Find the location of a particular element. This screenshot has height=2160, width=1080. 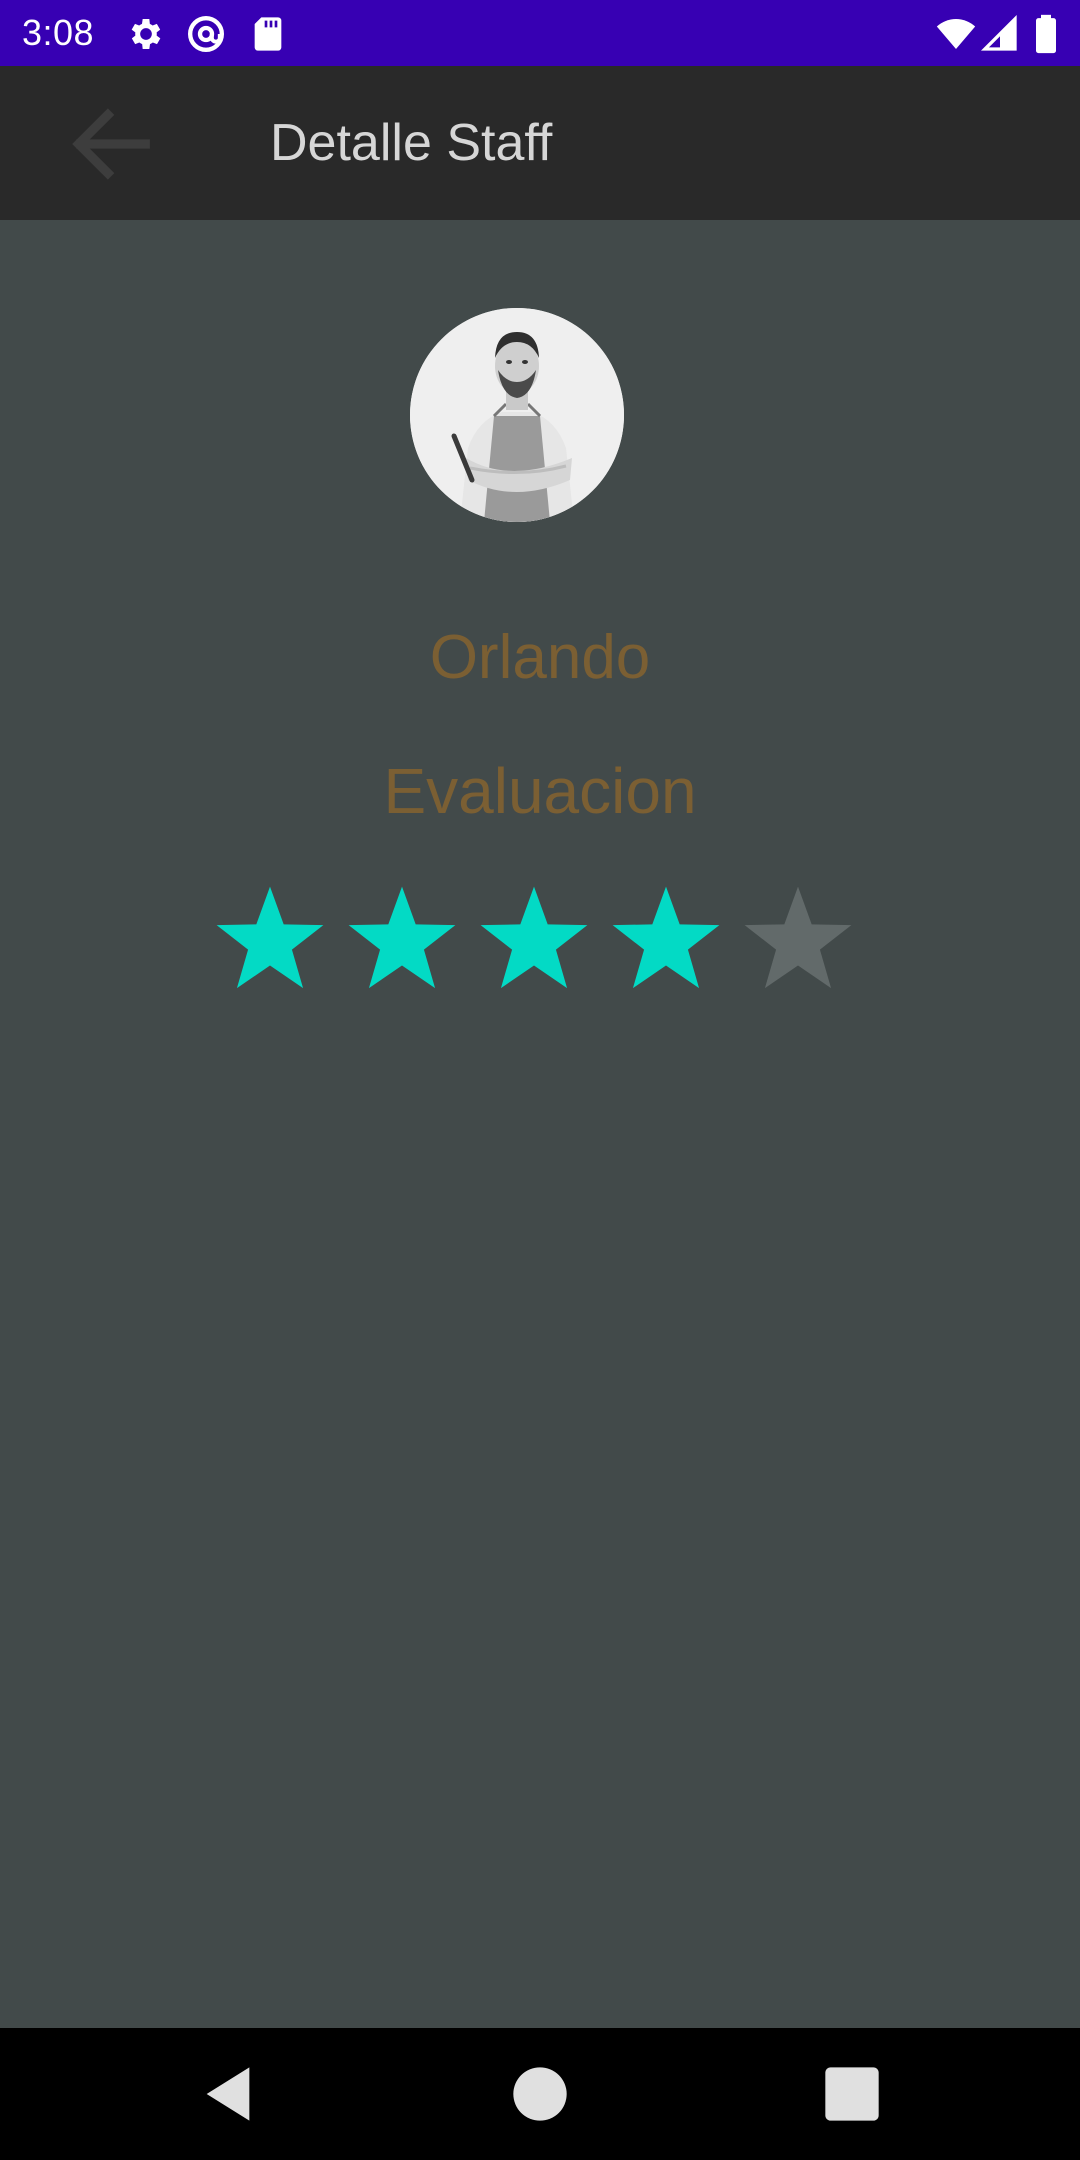

page-title: Detalle Staff is located at coordinates (411, 143).